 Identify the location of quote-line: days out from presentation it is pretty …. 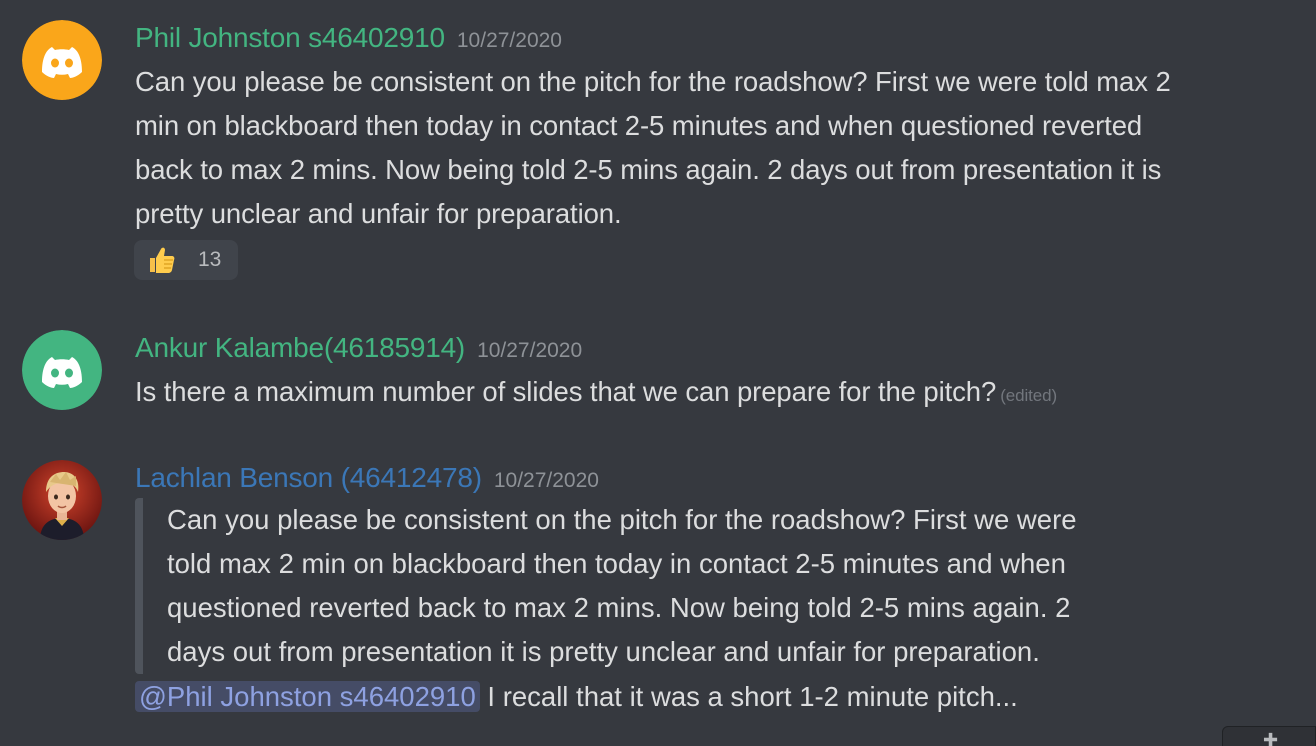
(603, 651).